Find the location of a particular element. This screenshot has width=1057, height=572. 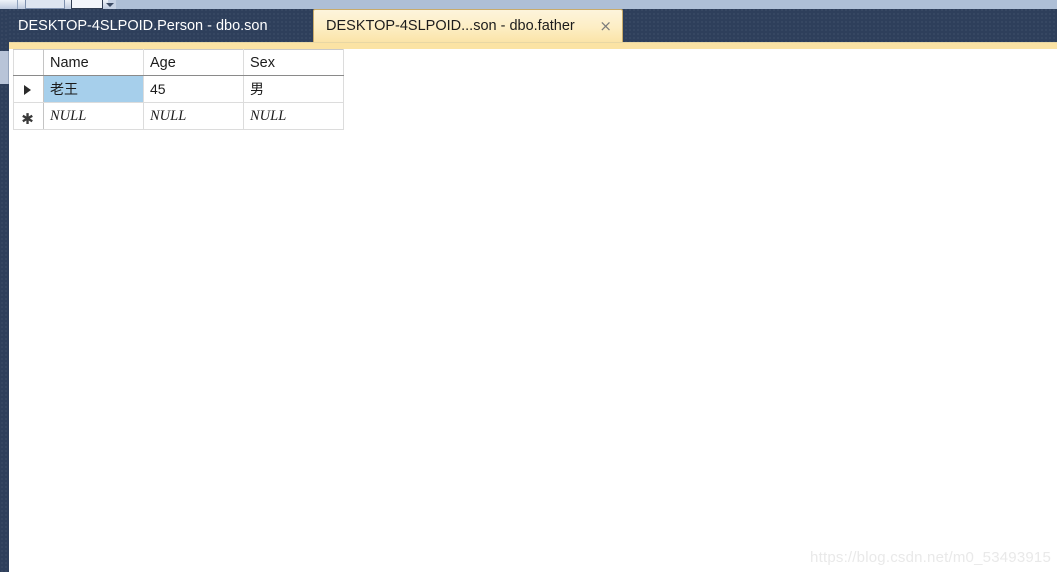

table-row: ✱ NULL NULL NULL is located at coordinates (178, 116).